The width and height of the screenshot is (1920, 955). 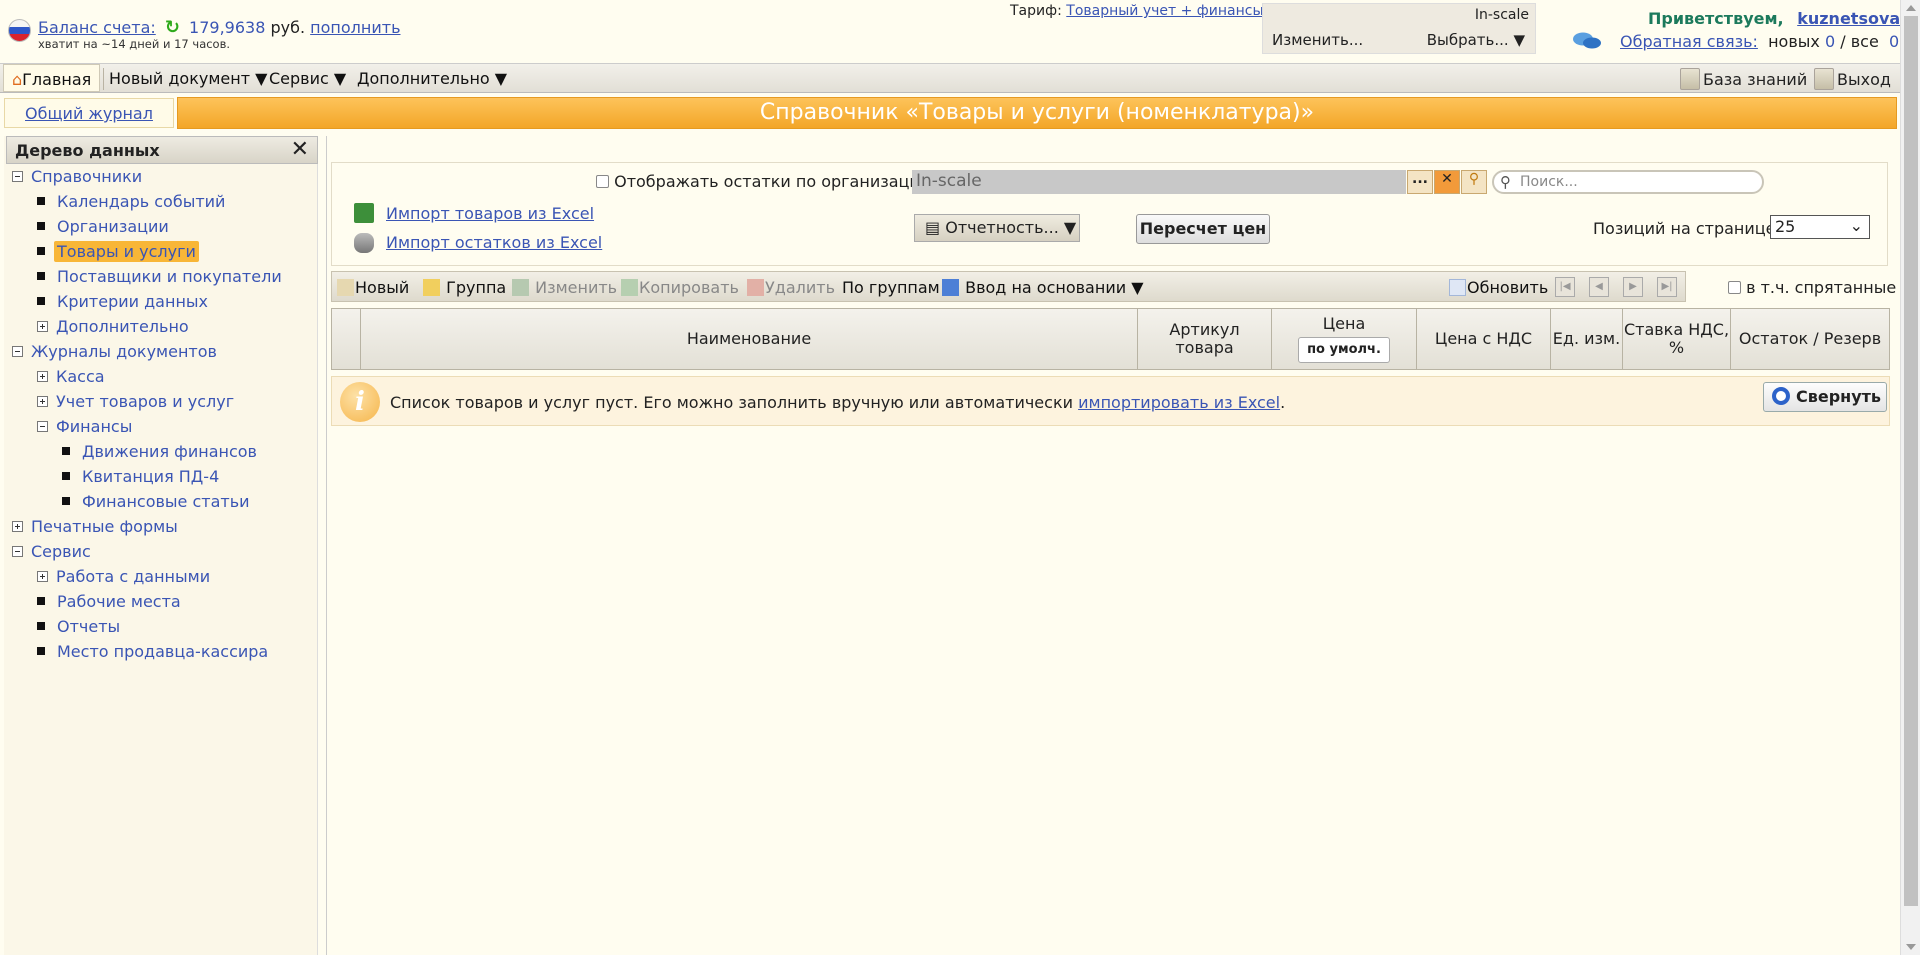 What do you see at coordinates (307, 78) in the screenshot?
I see `menu-service: Сервис ▼` at bounding box center [307, 78].